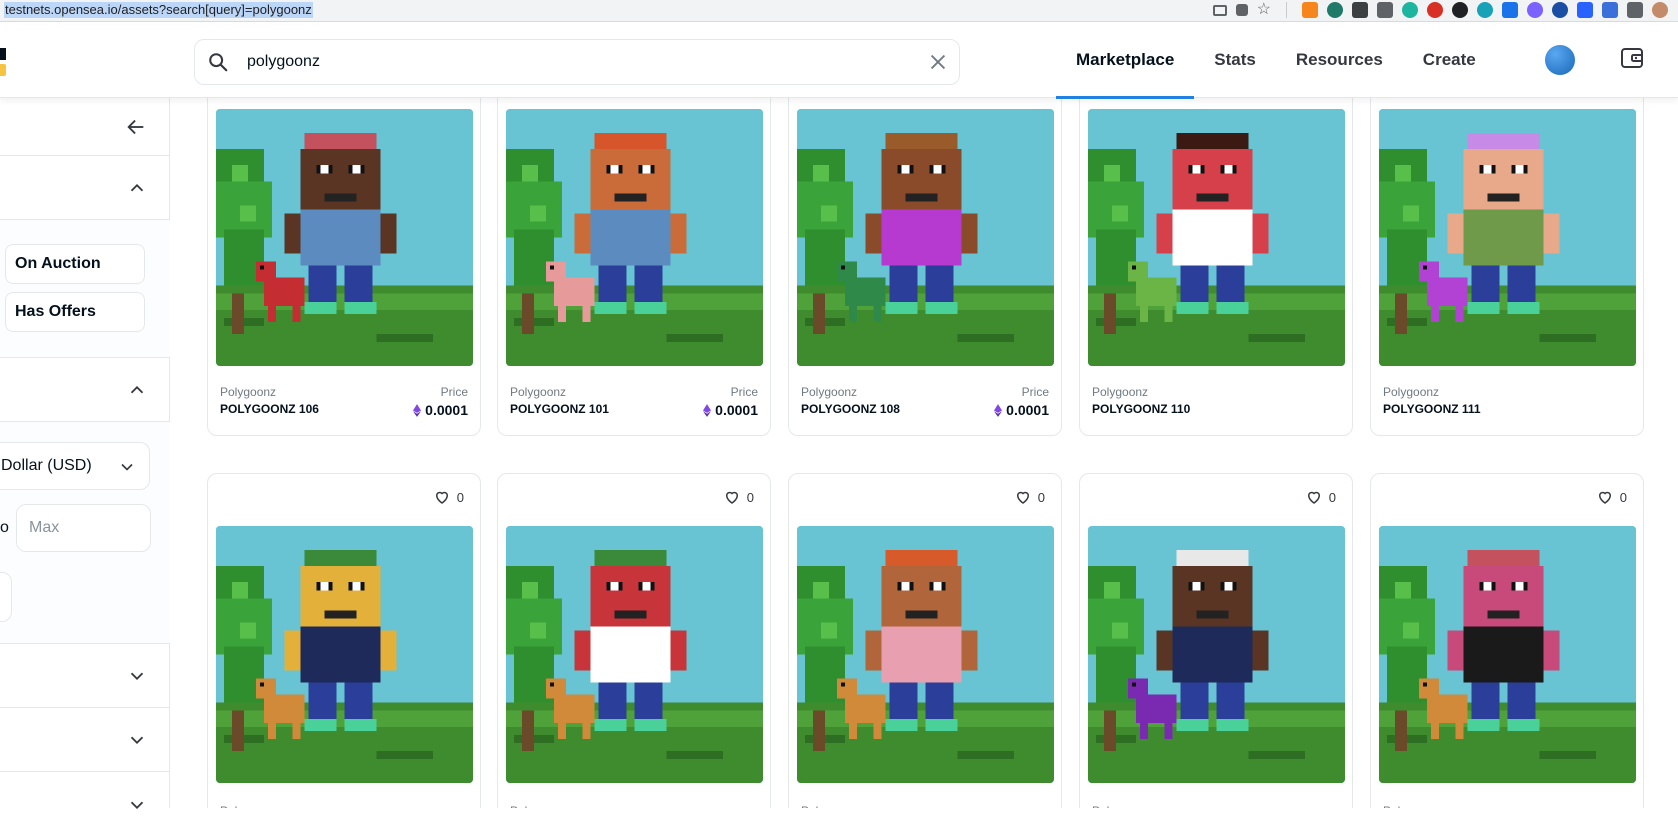 Image resolution: width=1678 pixels, height=836 pixels. I want to click on extension-green-icon, so click(1335, 10).